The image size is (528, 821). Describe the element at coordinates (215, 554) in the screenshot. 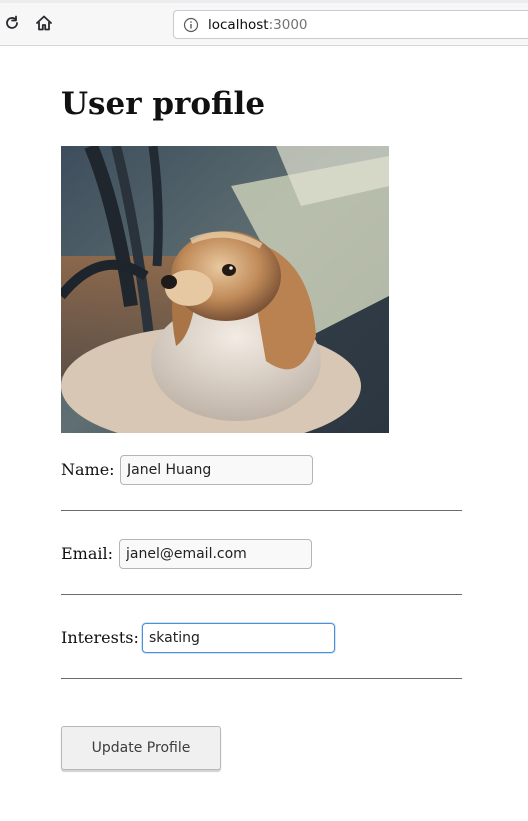

I see `email-input` at that location.